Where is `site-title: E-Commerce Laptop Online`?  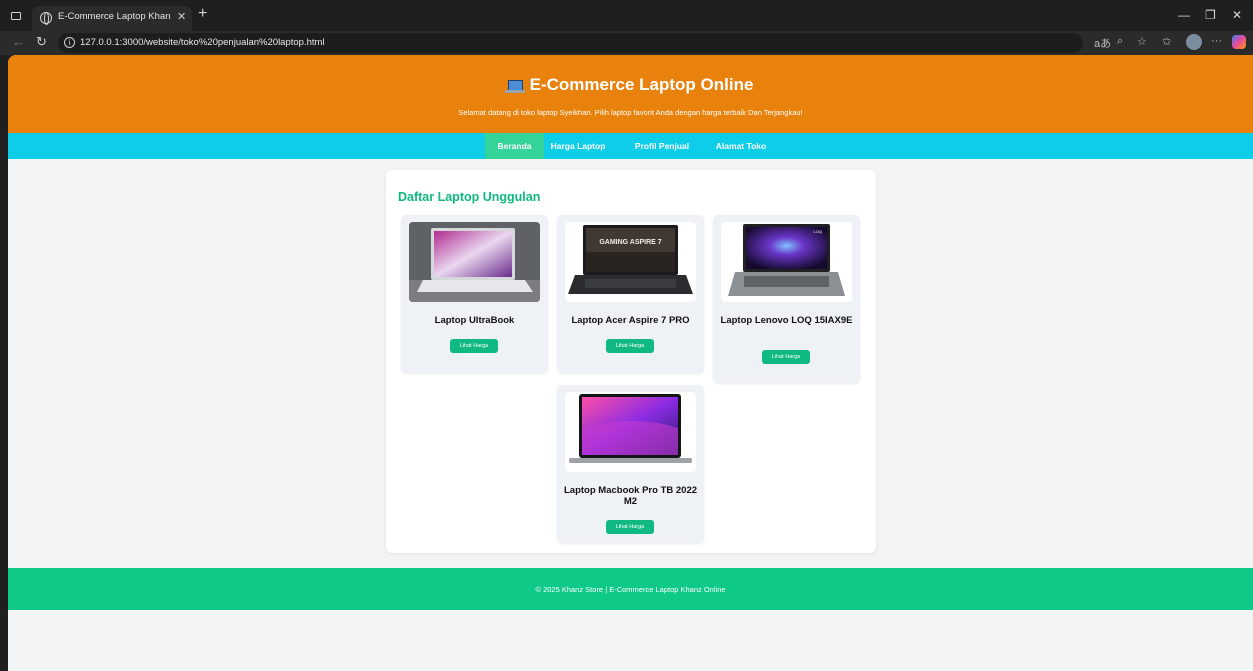 site-title: E-Commerce Laptop Online is located at coordinates (630, 85).